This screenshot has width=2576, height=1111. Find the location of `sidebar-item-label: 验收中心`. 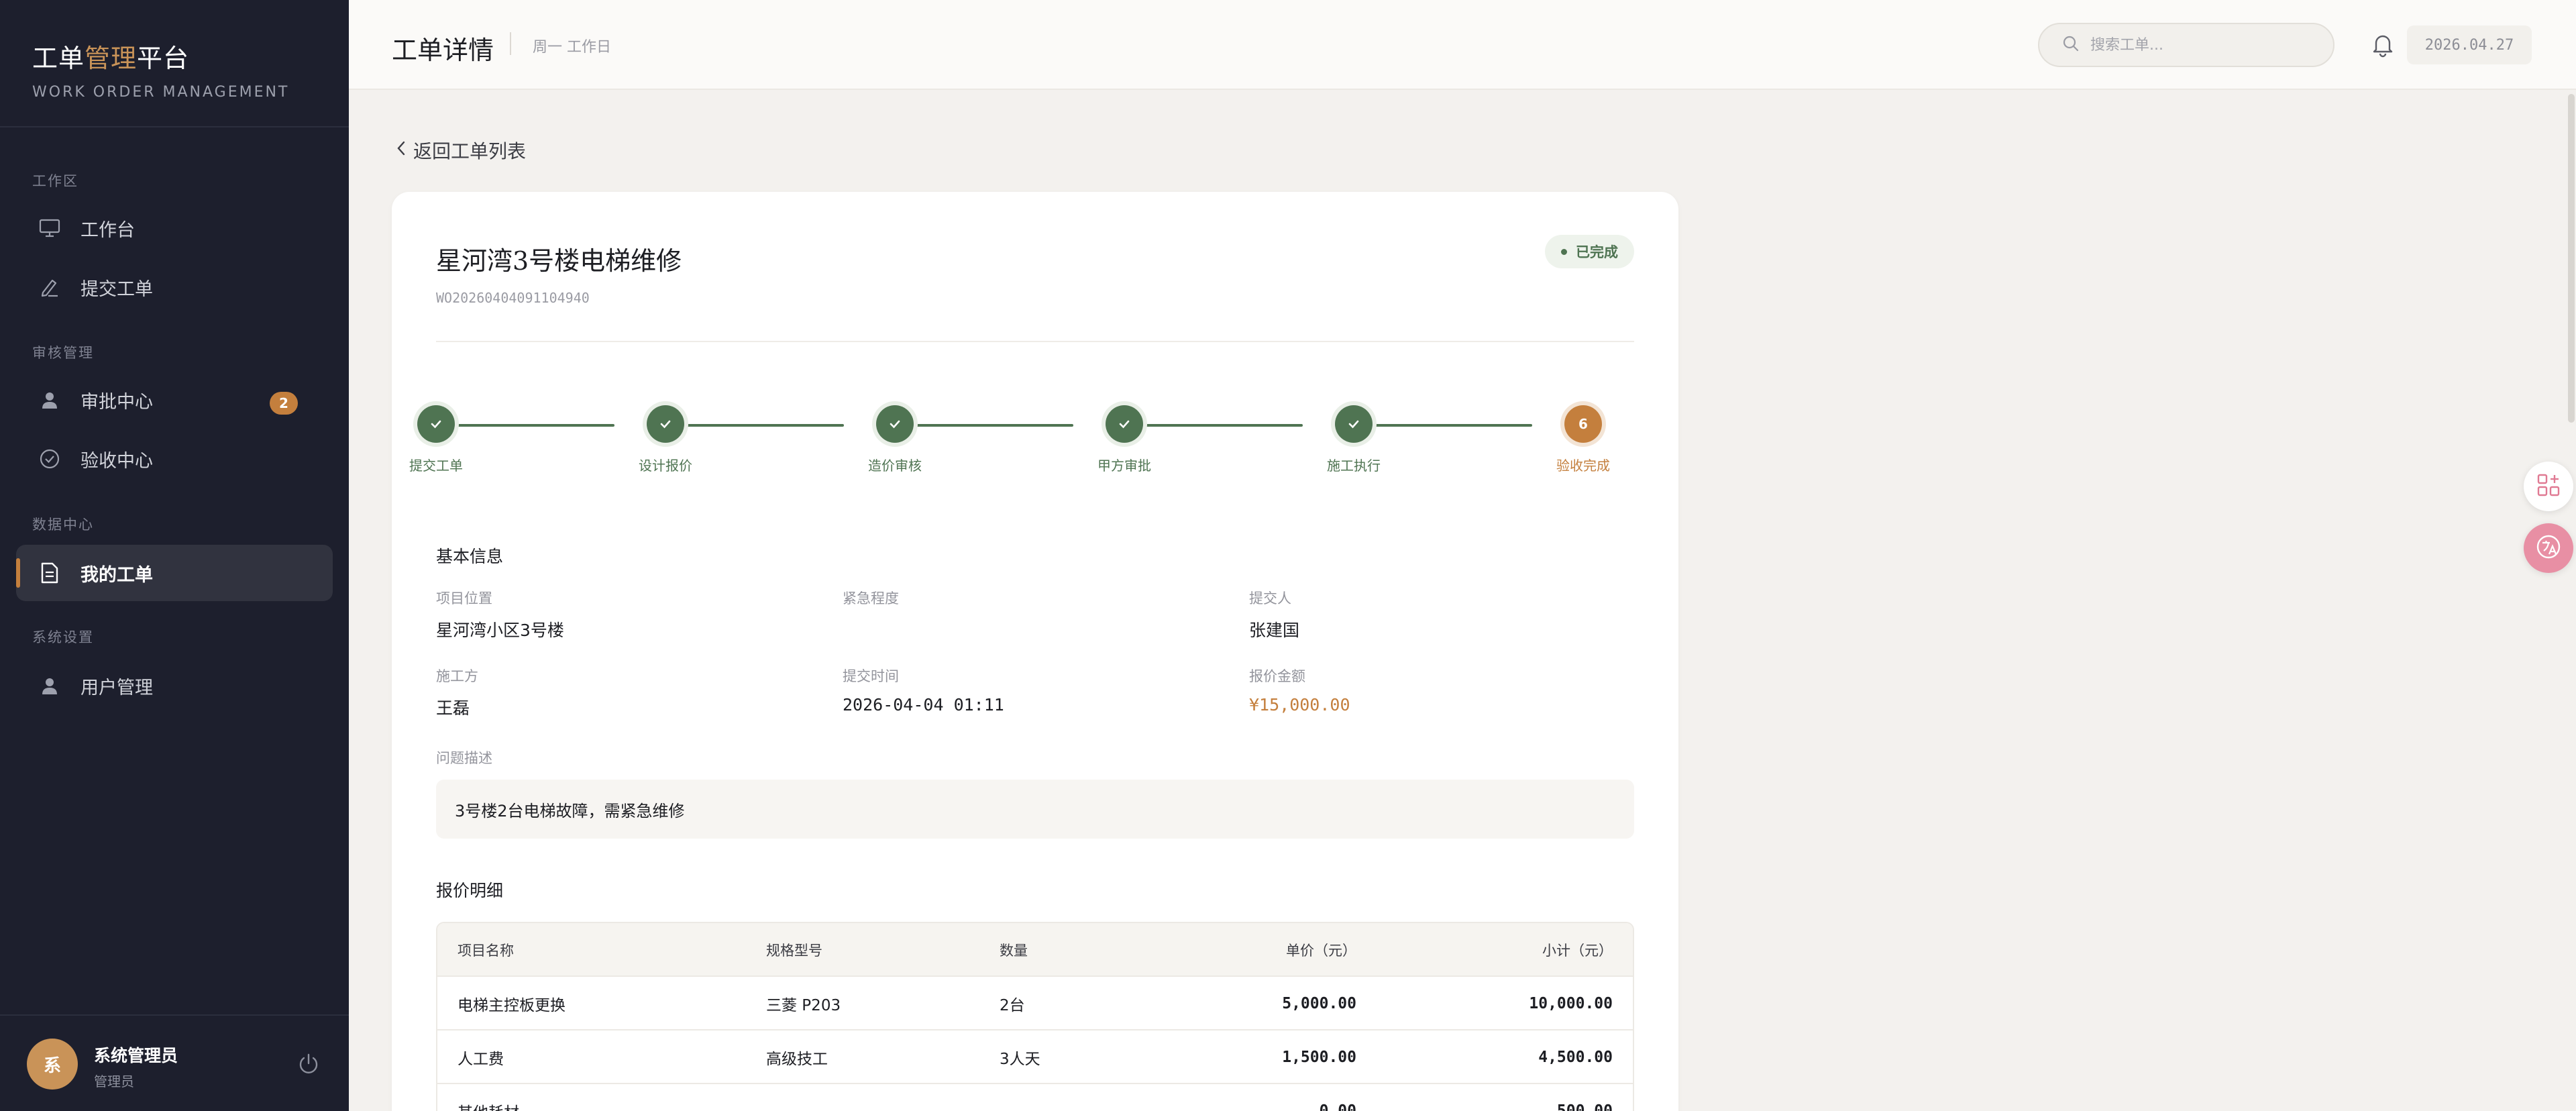

sidebar-item-label: 验收中心 is located at coordinates (116, 461).